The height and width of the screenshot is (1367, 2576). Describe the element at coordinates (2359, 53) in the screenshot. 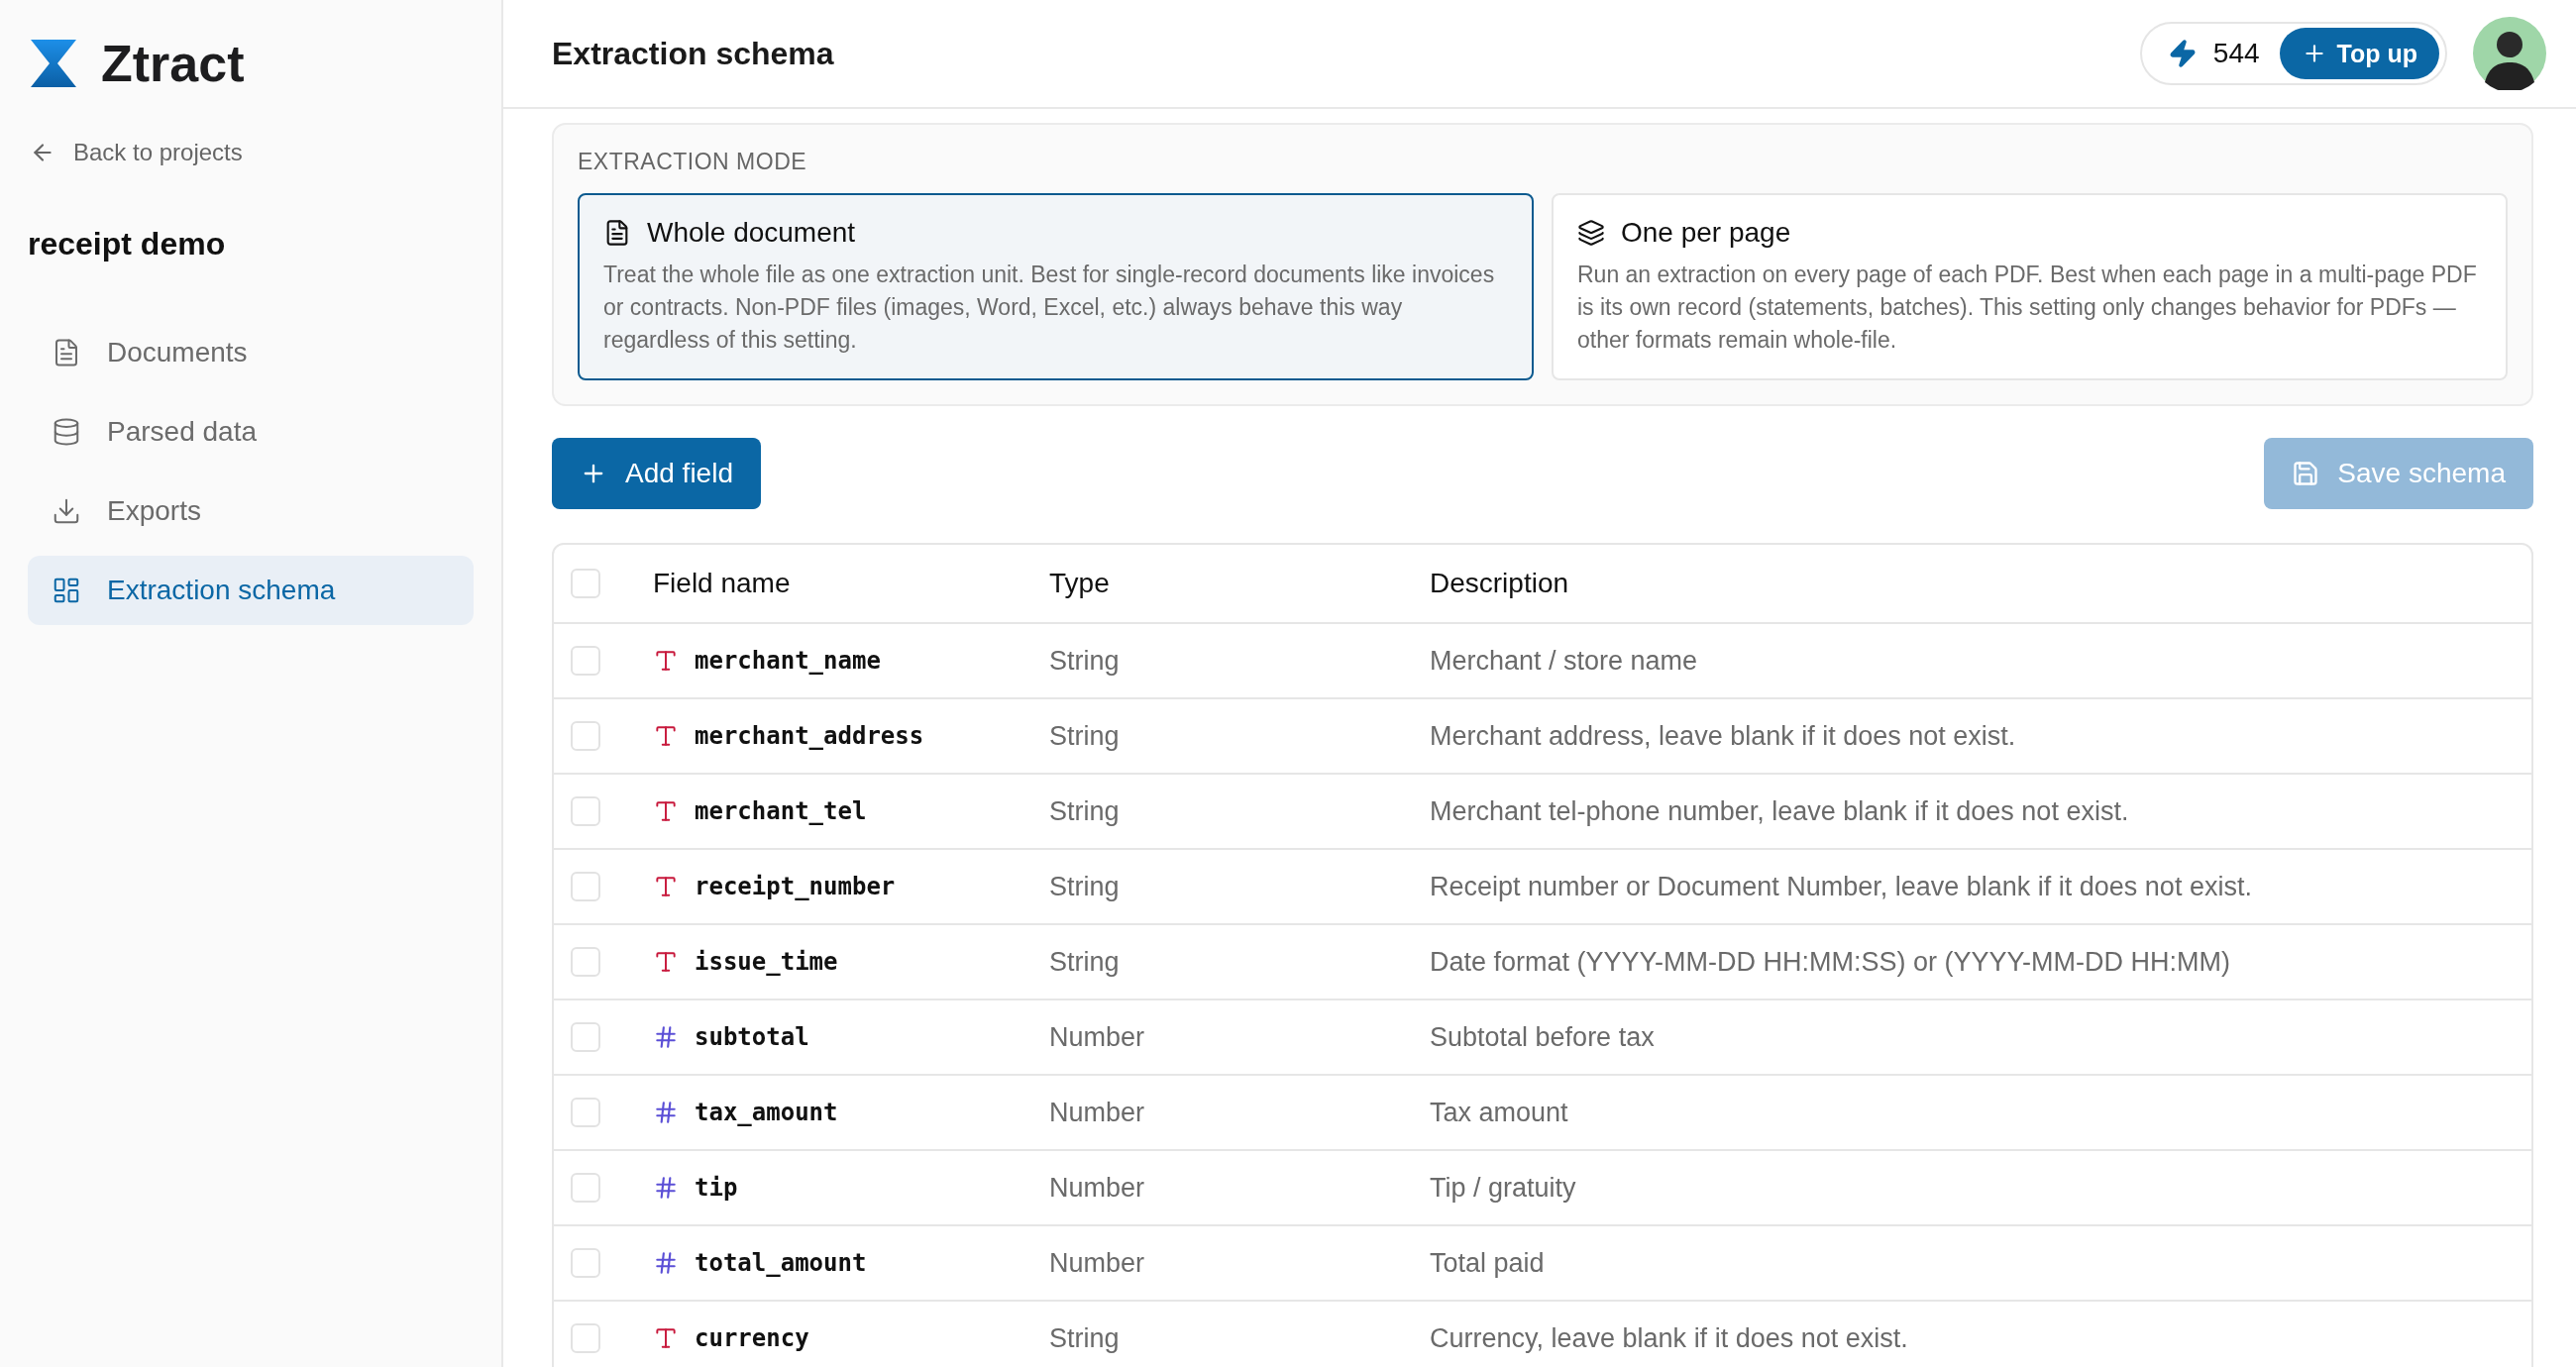

I see `top-up-button: Top up` at that location.